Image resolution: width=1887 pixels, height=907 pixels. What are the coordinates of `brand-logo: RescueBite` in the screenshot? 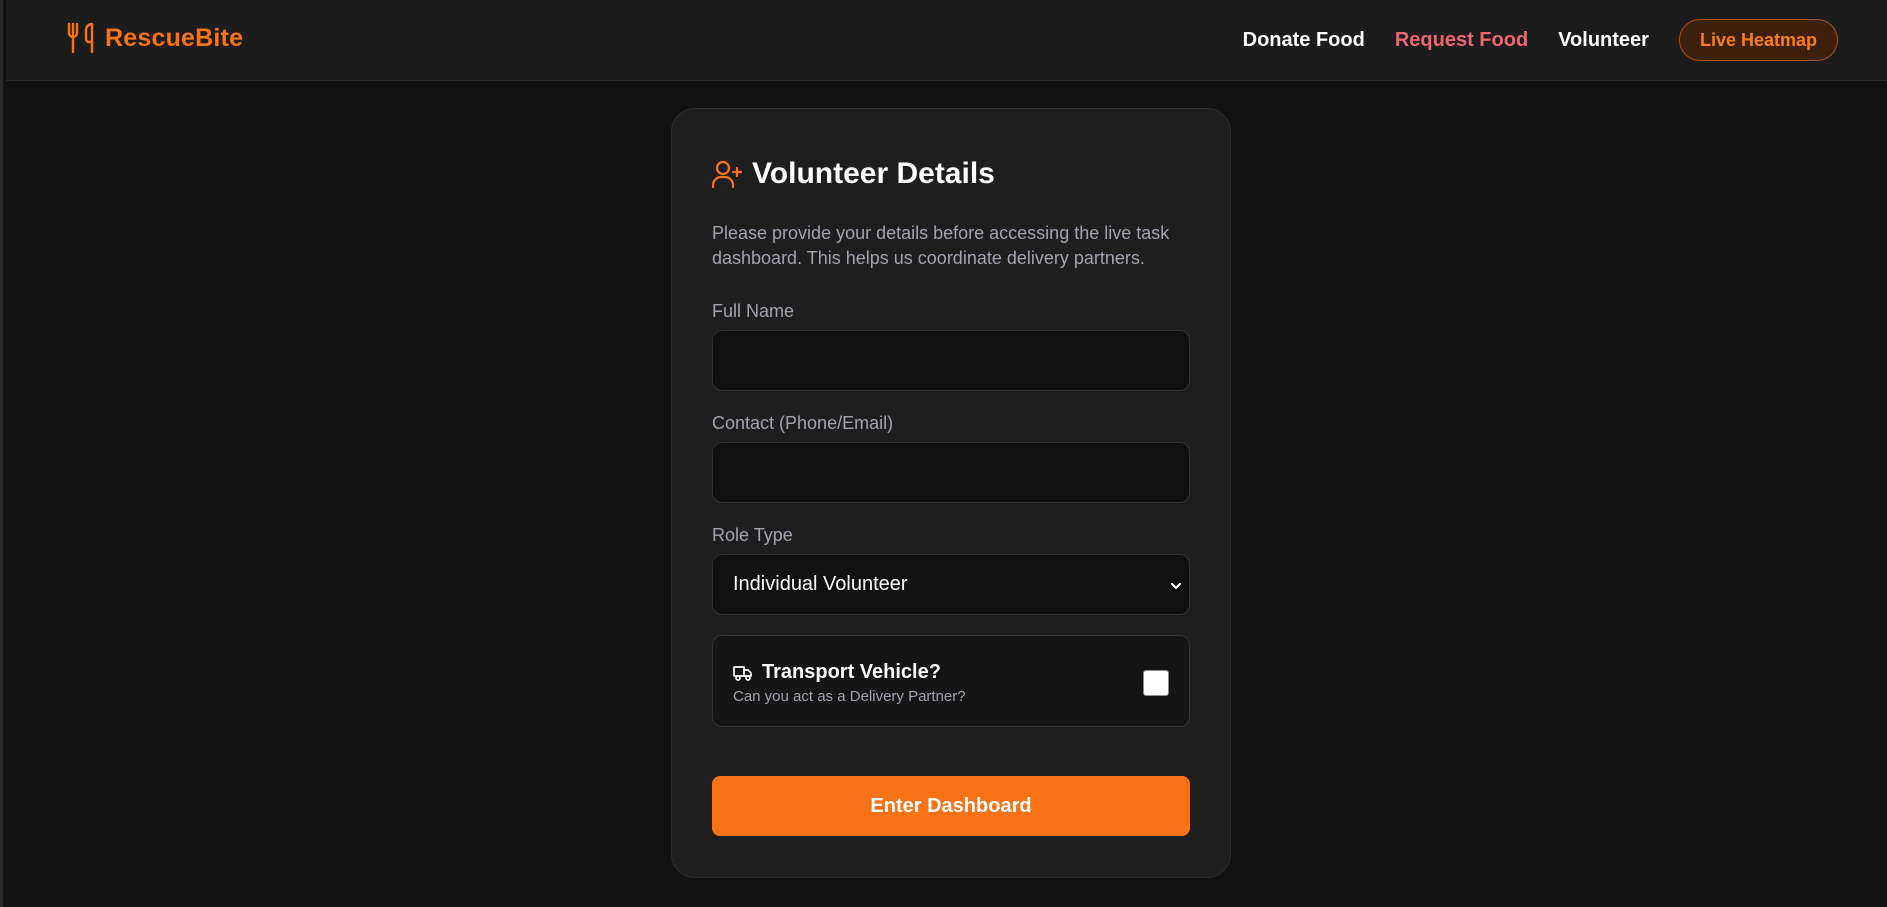 It's located at (154, 38).